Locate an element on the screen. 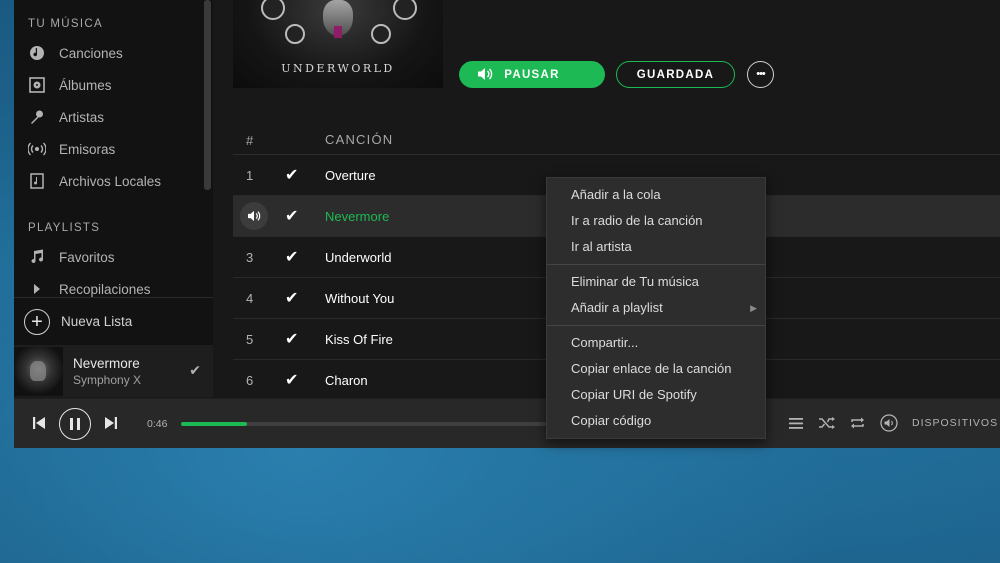  progress-fill is located at coordinates (214, 424).